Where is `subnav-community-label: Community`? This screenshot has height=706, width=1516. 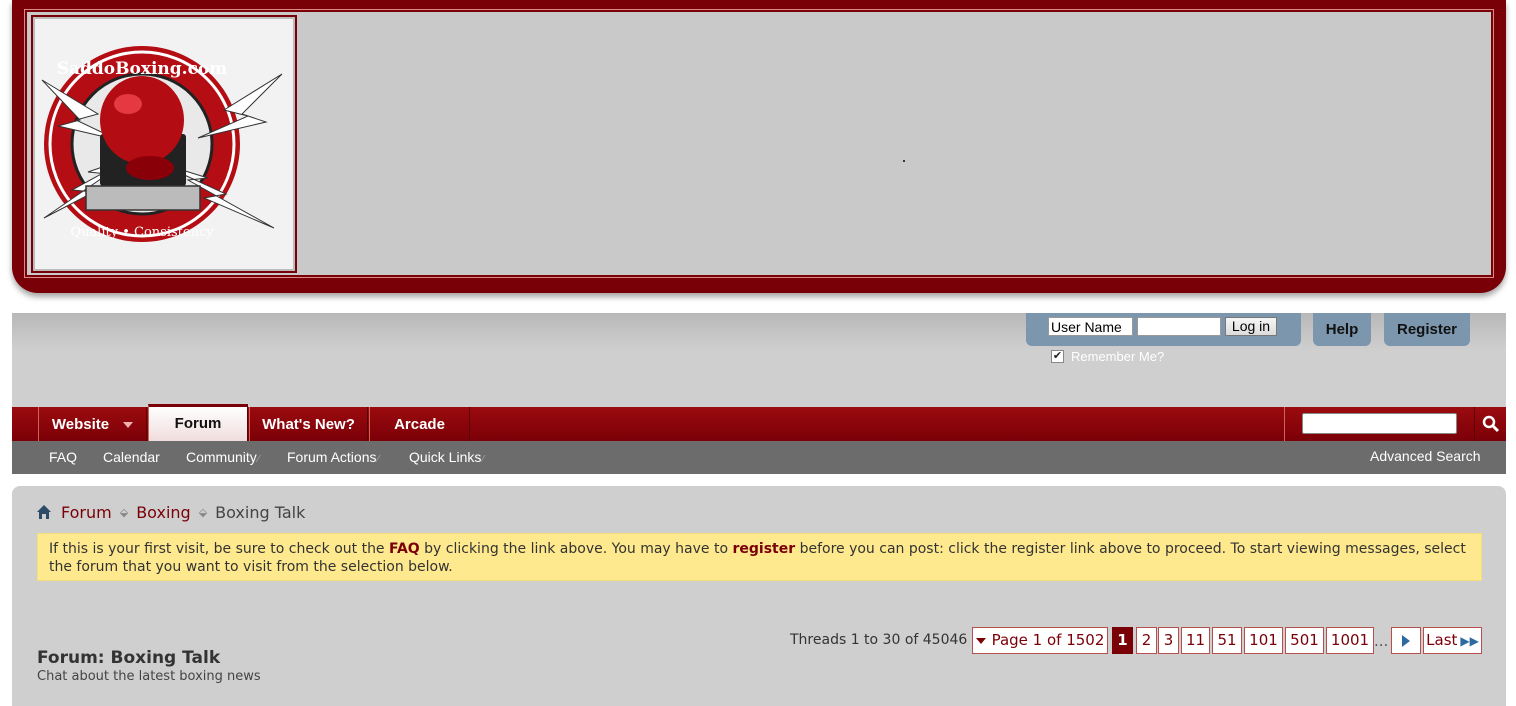 subnav-community-label: Community is located at coordinates (221, 457).